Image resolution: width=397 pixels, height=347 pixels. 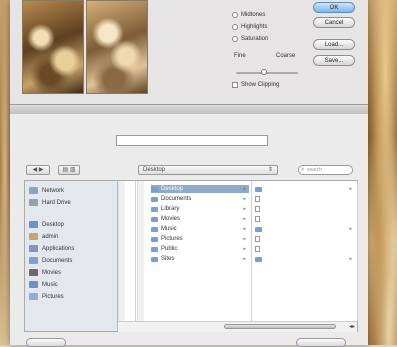 What do you see at coordinates (200, 229) in the screenshot?
I see `column-2-row: Music ▸` at bounding box center [200, 229].